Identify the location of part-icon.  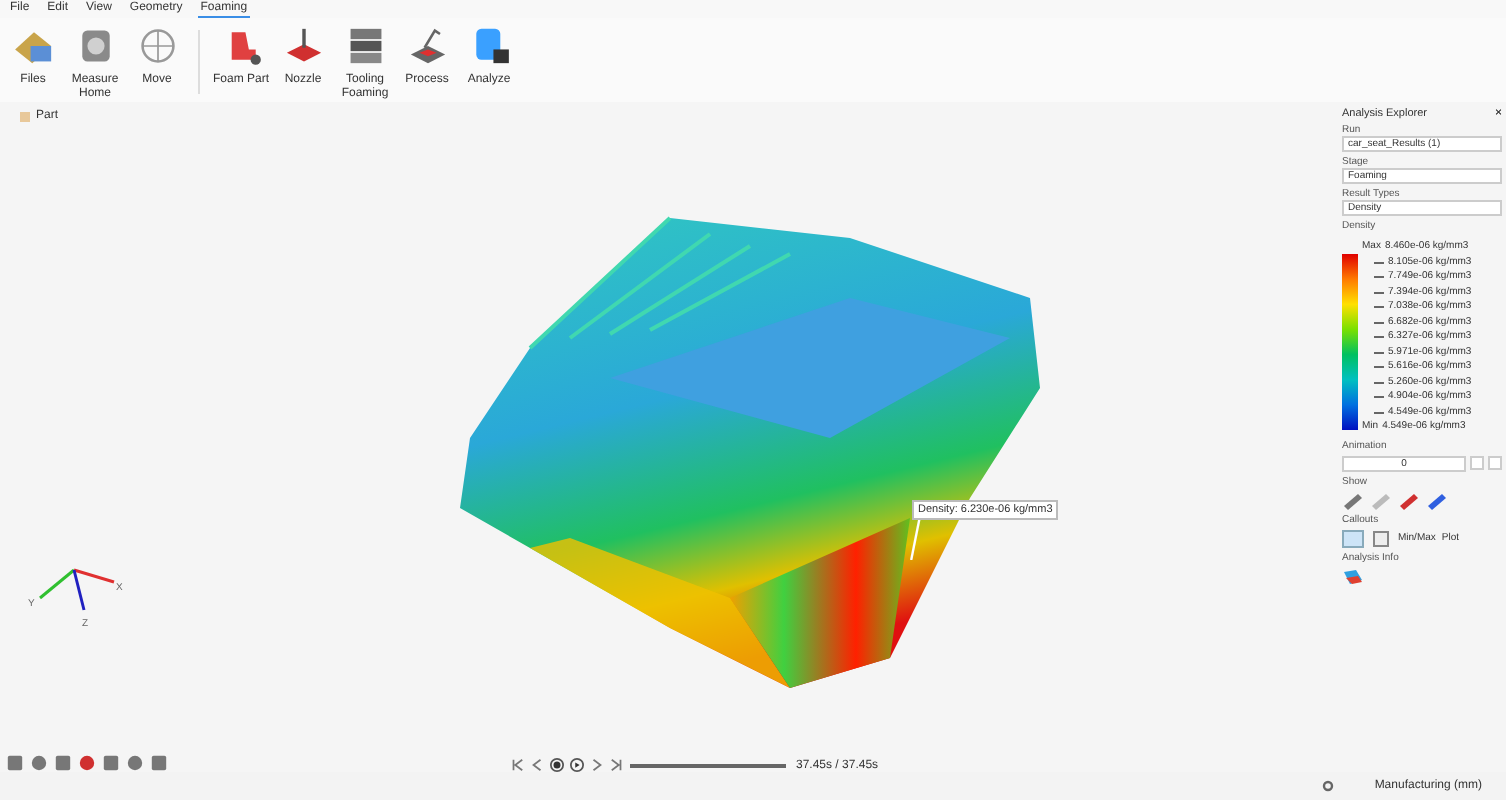
(25, 116).